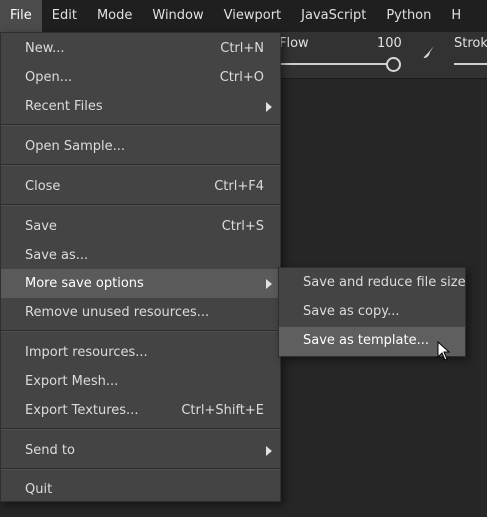 The height and width of the screenshot is (517, 487). I want to click on menu-file: File, so click(21, 16).